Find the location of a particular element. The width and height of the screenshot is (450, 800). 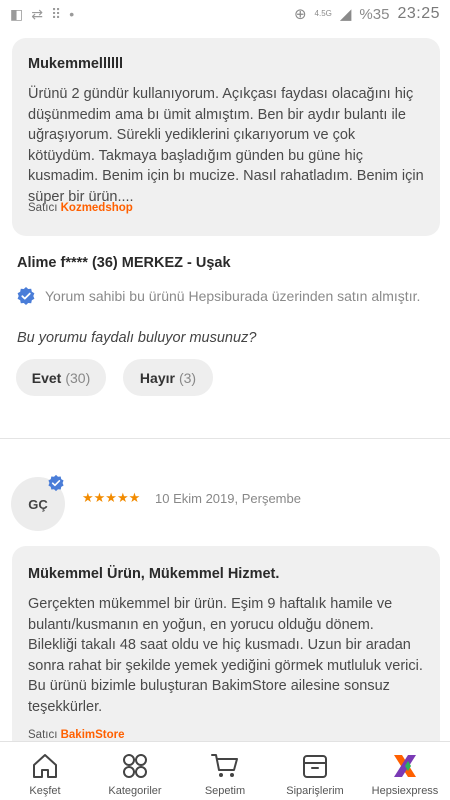

clock: 23:25 is located at coordinates (418, 13).